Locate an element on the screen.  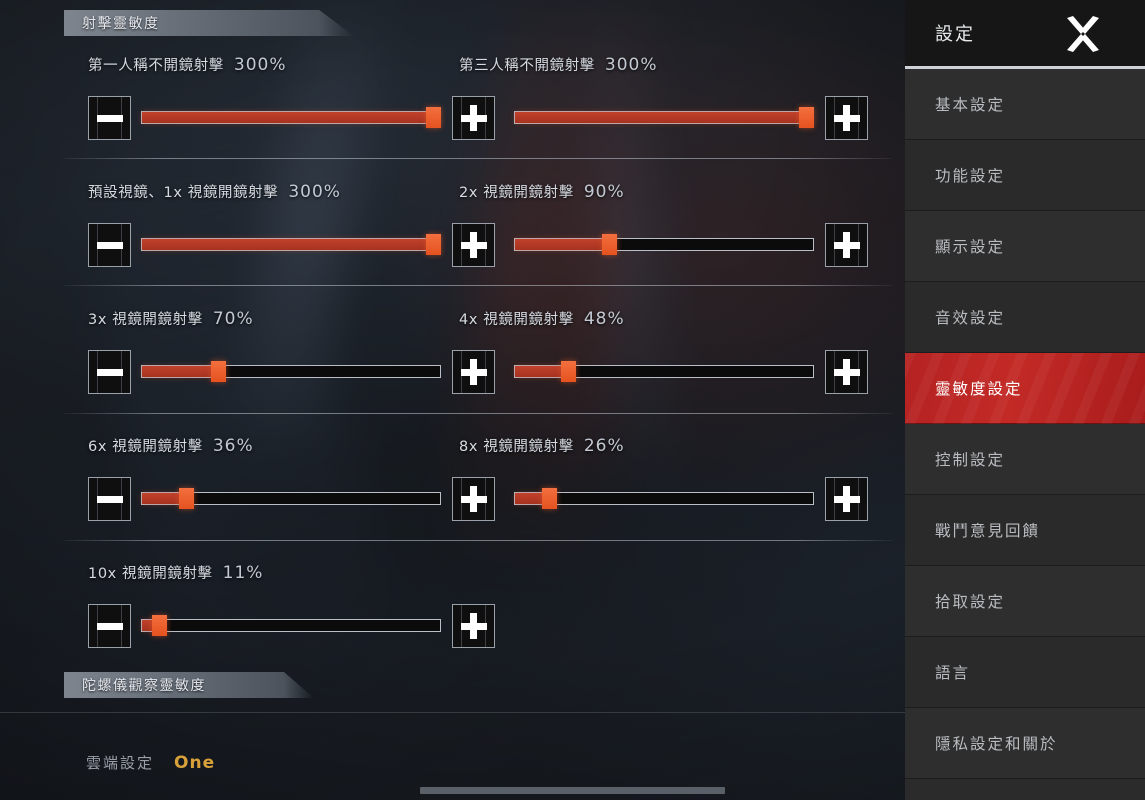
increase-button-row4 is located at coordinates (846, 245).